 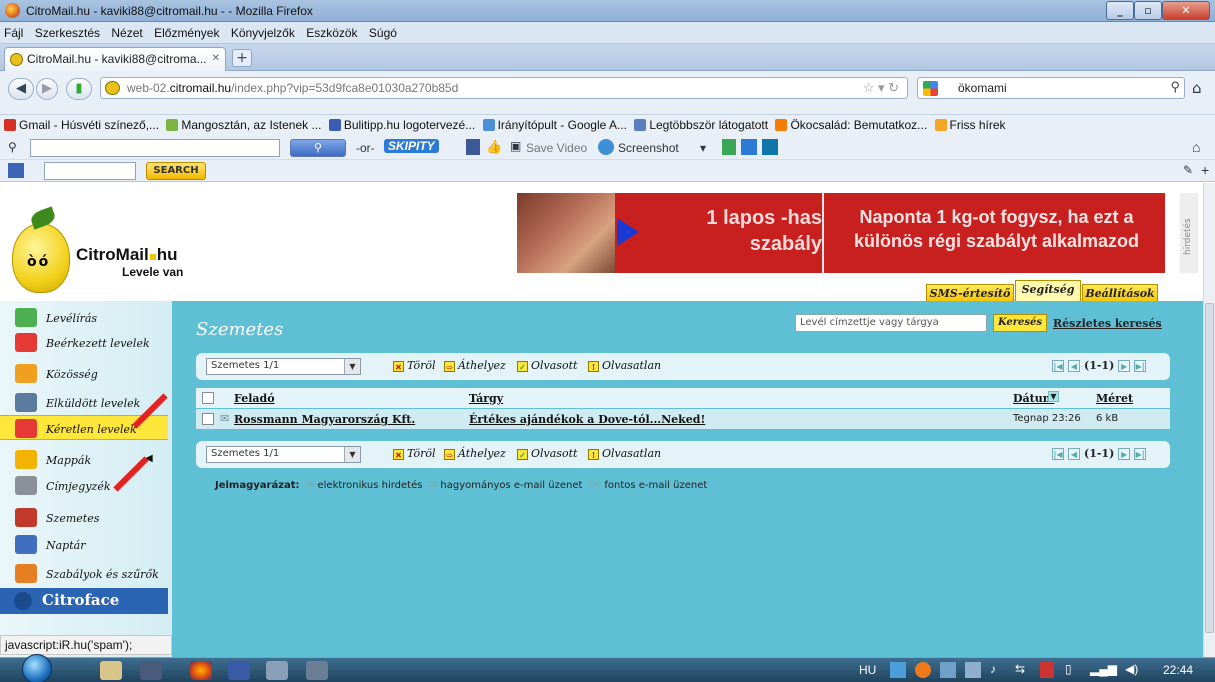 What do you see at coordinates (84, 373) in the screenshot?
I see `sidebar-item-community: Közösség` at bounding box center [84, 373].